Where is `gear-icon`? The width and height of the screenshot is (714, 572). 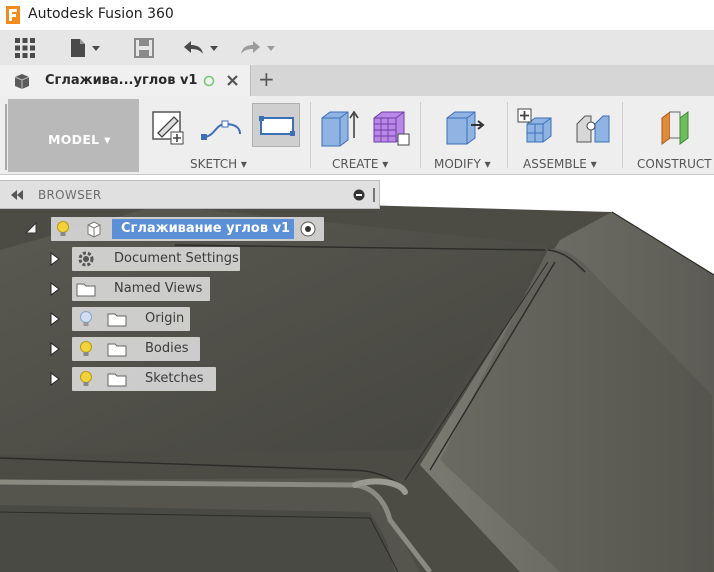 gear-icon is located at coordinates (86, 259).